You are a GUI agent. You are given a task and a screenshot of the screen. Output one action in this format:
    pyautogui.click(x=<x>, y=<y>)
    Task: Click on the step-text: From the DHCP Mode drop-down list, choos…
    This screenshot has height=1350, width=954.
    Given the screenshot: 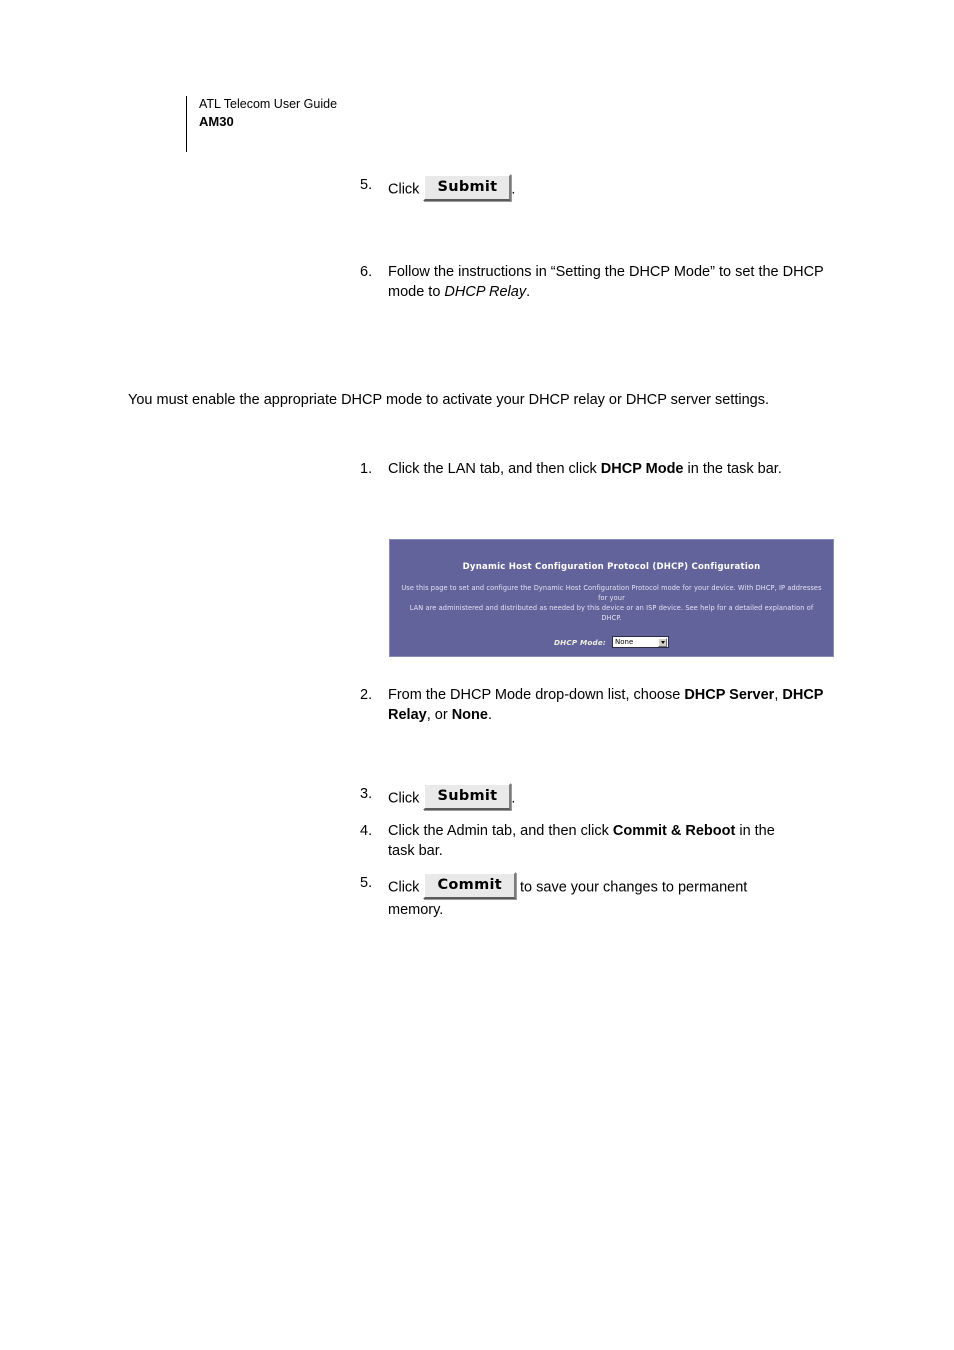 What is the action you would take?
    pyautogui.click(x=536, y=695)
    